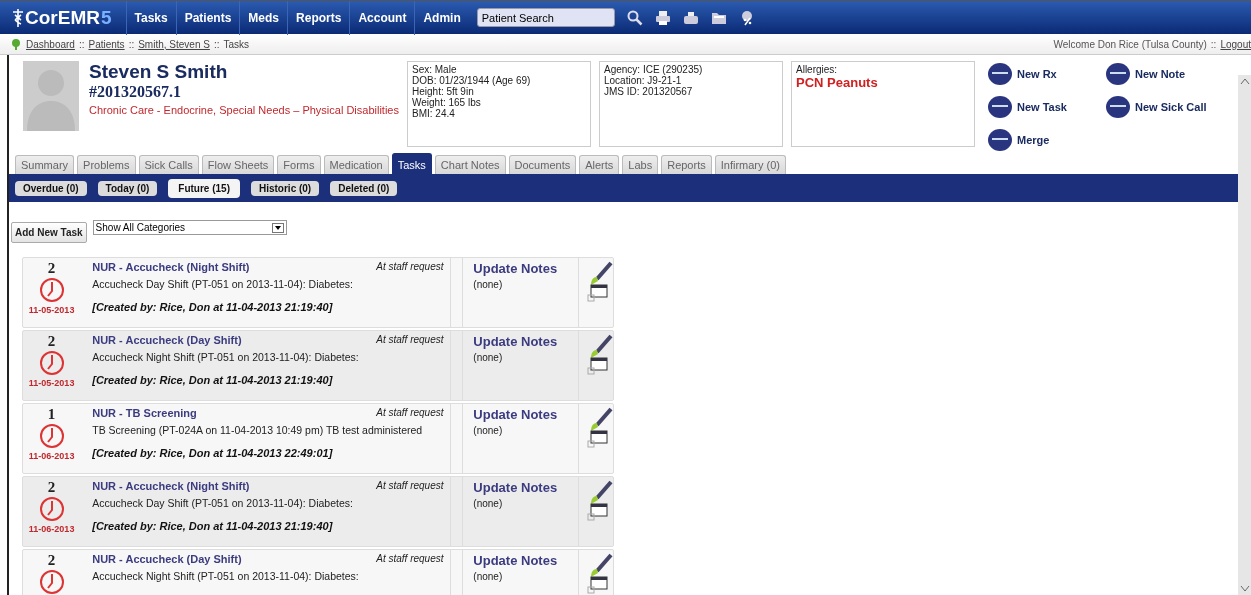 The width and height of the screenshot is (1251, 595). What do you see at coordinates (599, 164) in the screenshot?
I see `tab: Alerts` at bounding box center [599, 164].